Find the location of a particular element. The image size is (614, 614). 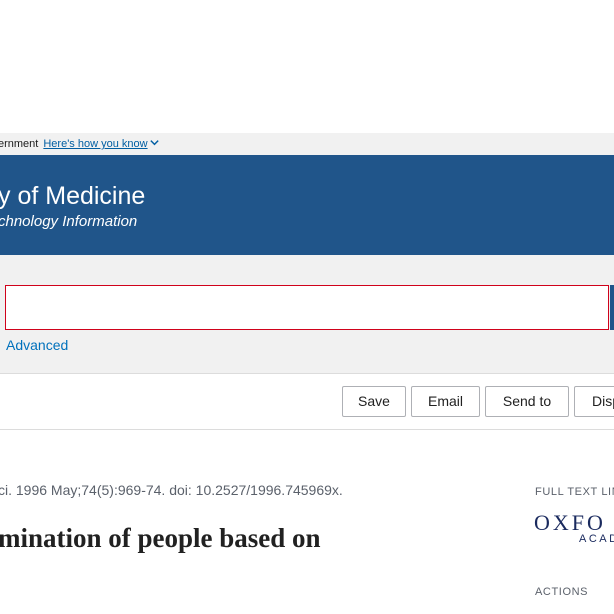

publisher-logo-sub: ACAD is located at coordinates (596, 539).